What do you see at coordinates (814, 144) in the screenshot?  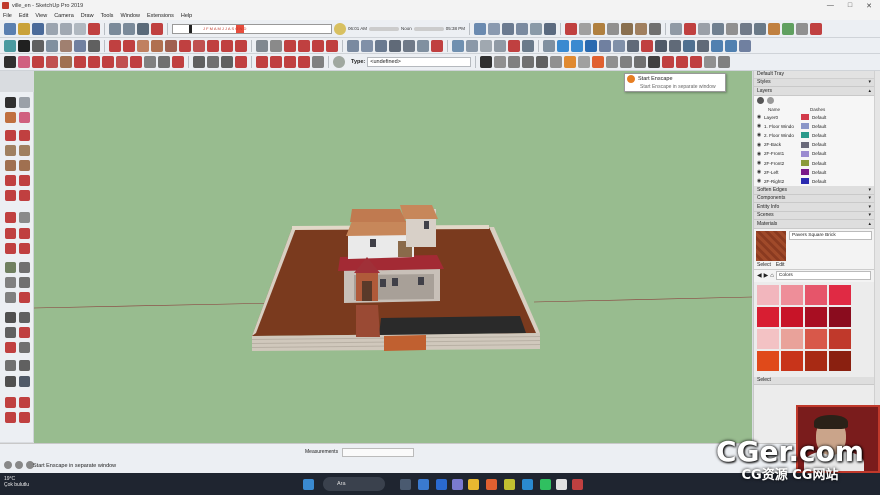 I see `layer-row: ◉ 2F-Back Default` at bounding box center [814, 144].